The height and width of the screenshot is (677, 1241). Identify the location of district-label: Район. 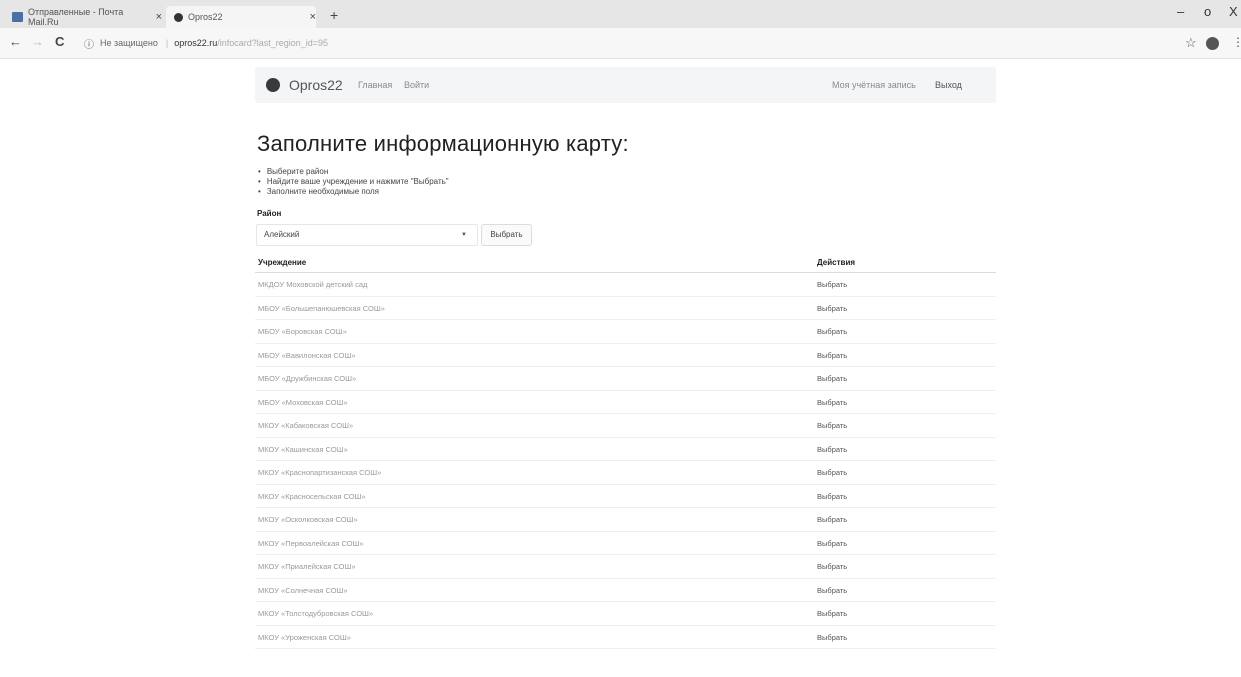
(269, 213).